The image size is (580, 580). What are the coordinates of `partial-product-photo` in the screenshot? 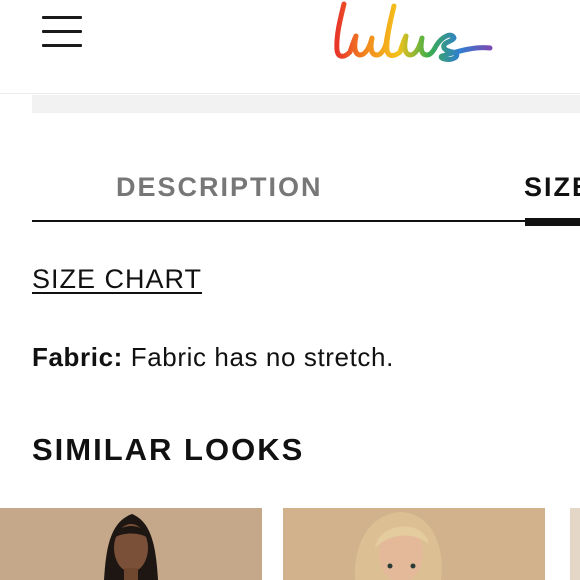 It's located at (573, 544).